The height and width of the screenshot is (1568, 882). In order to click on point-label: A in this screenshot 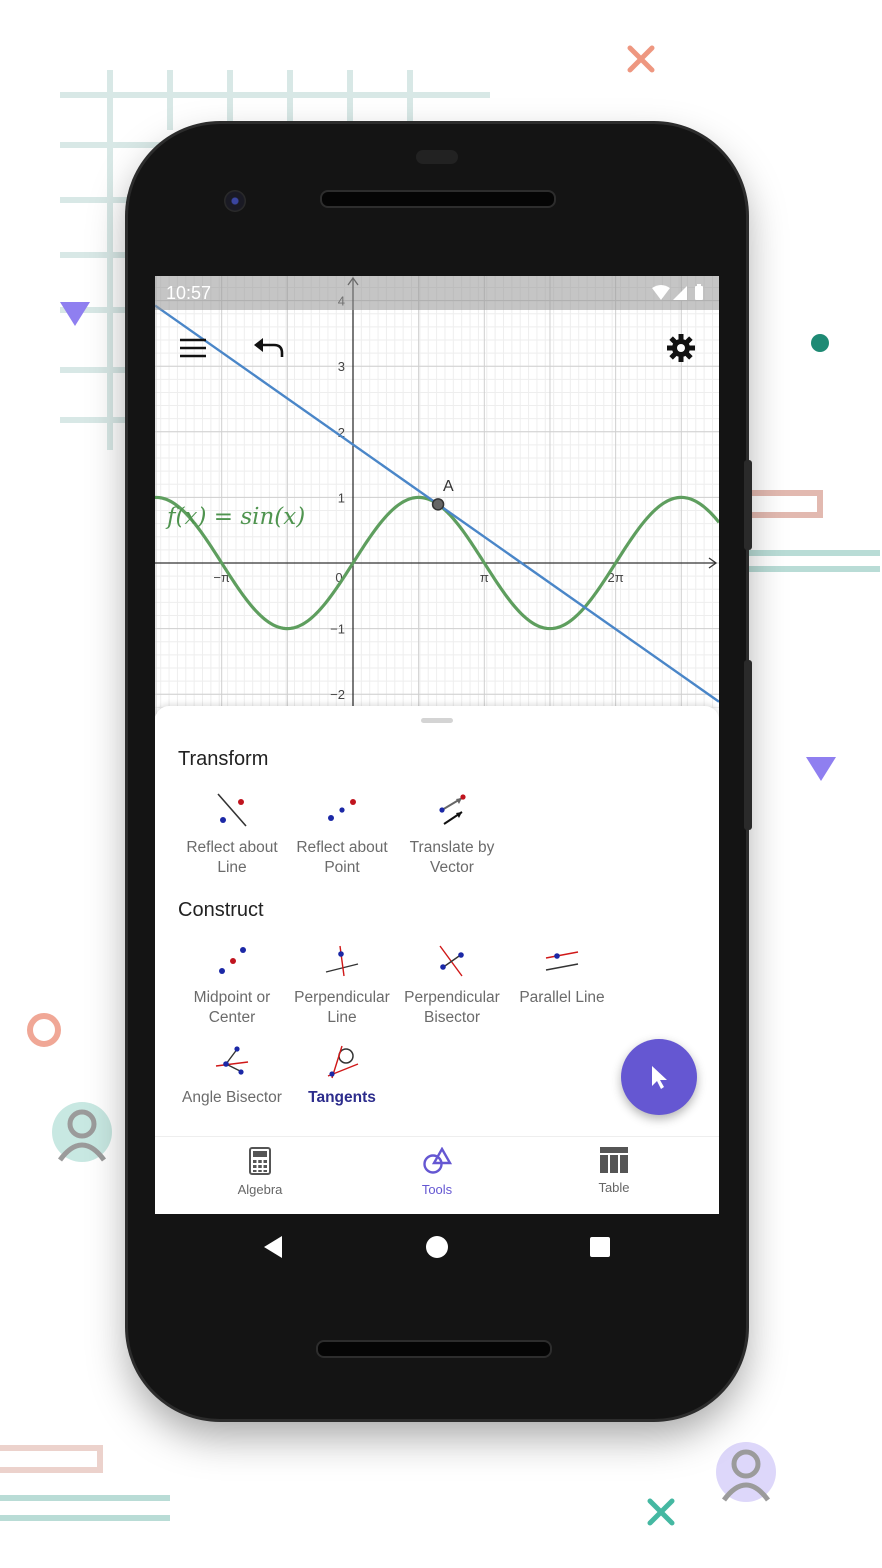, I will do `click(448, 486)`.